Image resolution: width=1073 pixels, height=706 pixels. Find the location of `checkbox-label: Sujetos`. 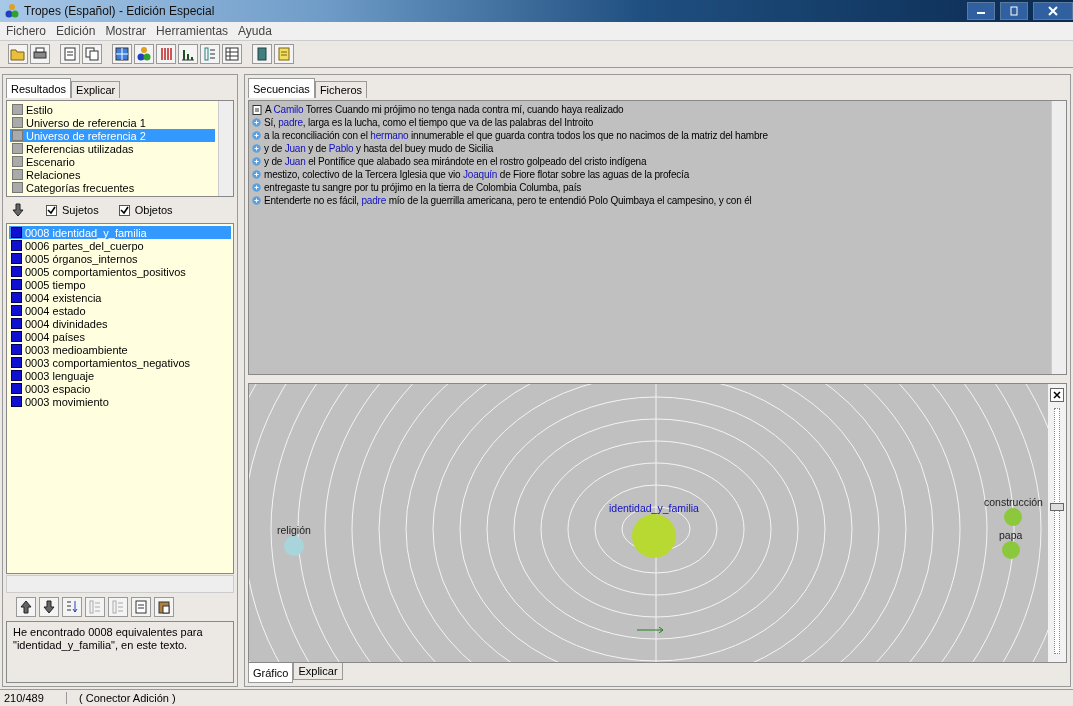

checkbox-label: Sujetos is located at coordinates (80, 210).